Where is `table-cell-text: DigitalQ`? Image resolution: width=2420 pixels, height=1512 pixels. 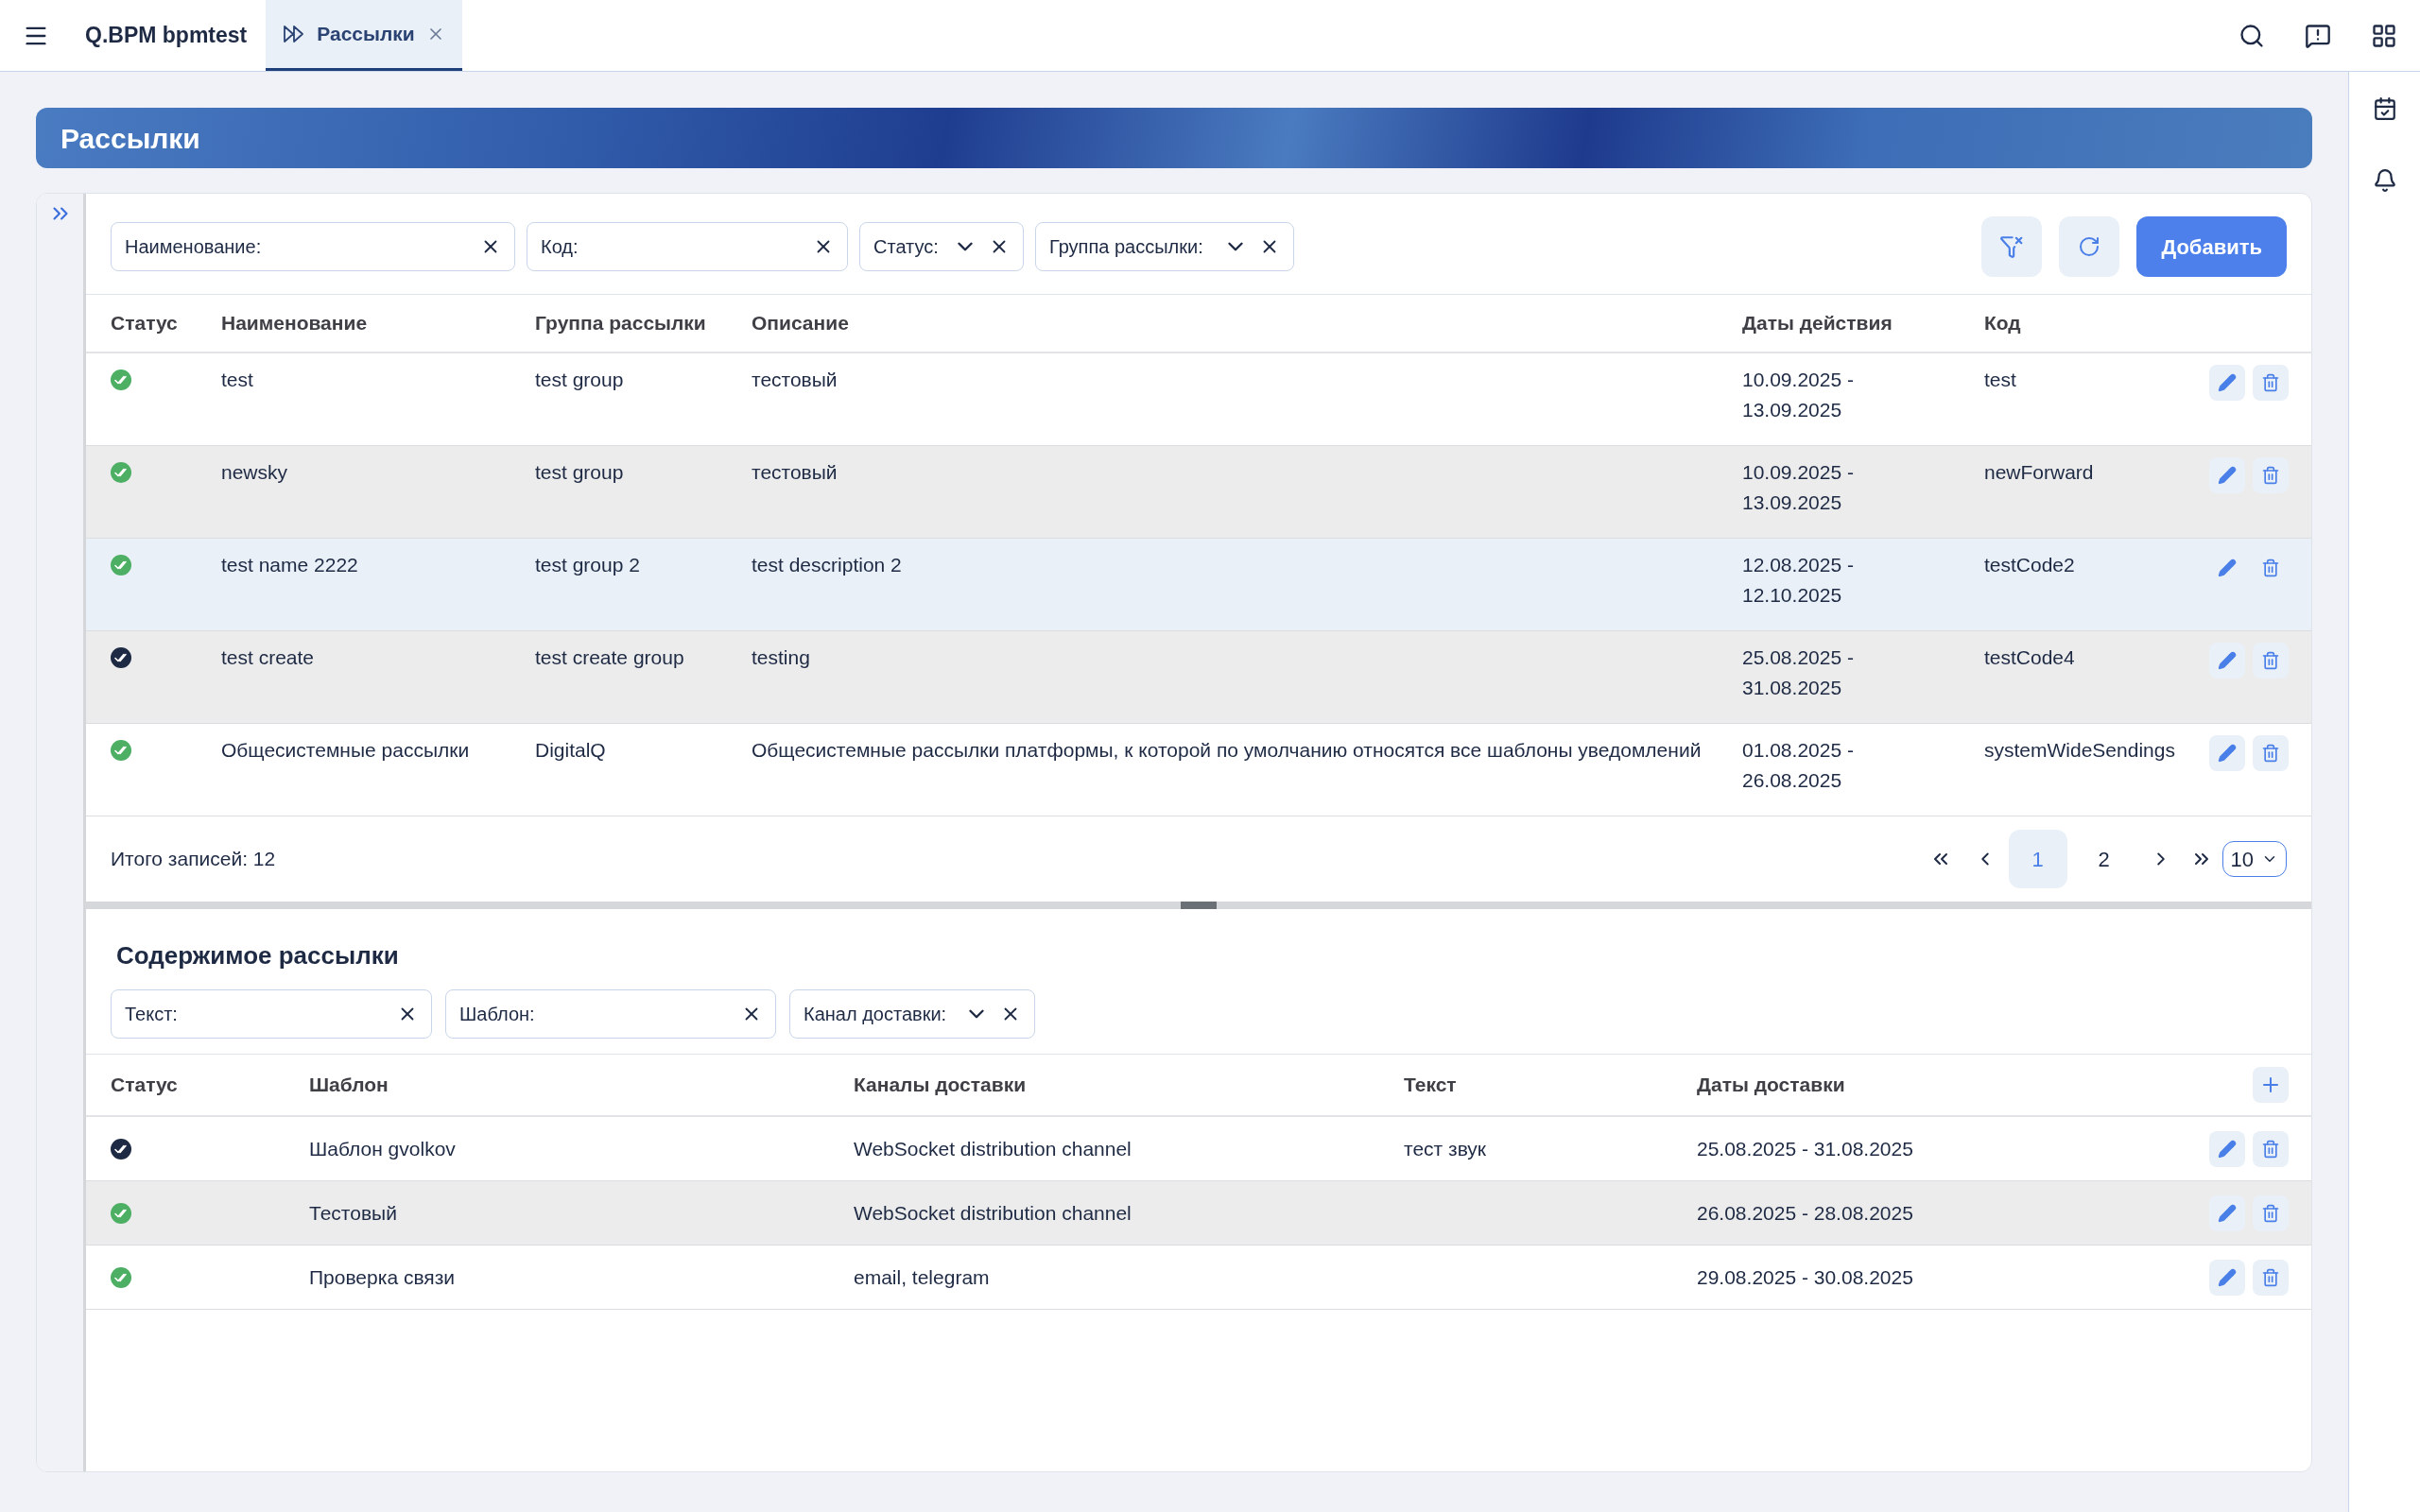
table-cell-text: DigitalQ is located at coordinates (571, 750).